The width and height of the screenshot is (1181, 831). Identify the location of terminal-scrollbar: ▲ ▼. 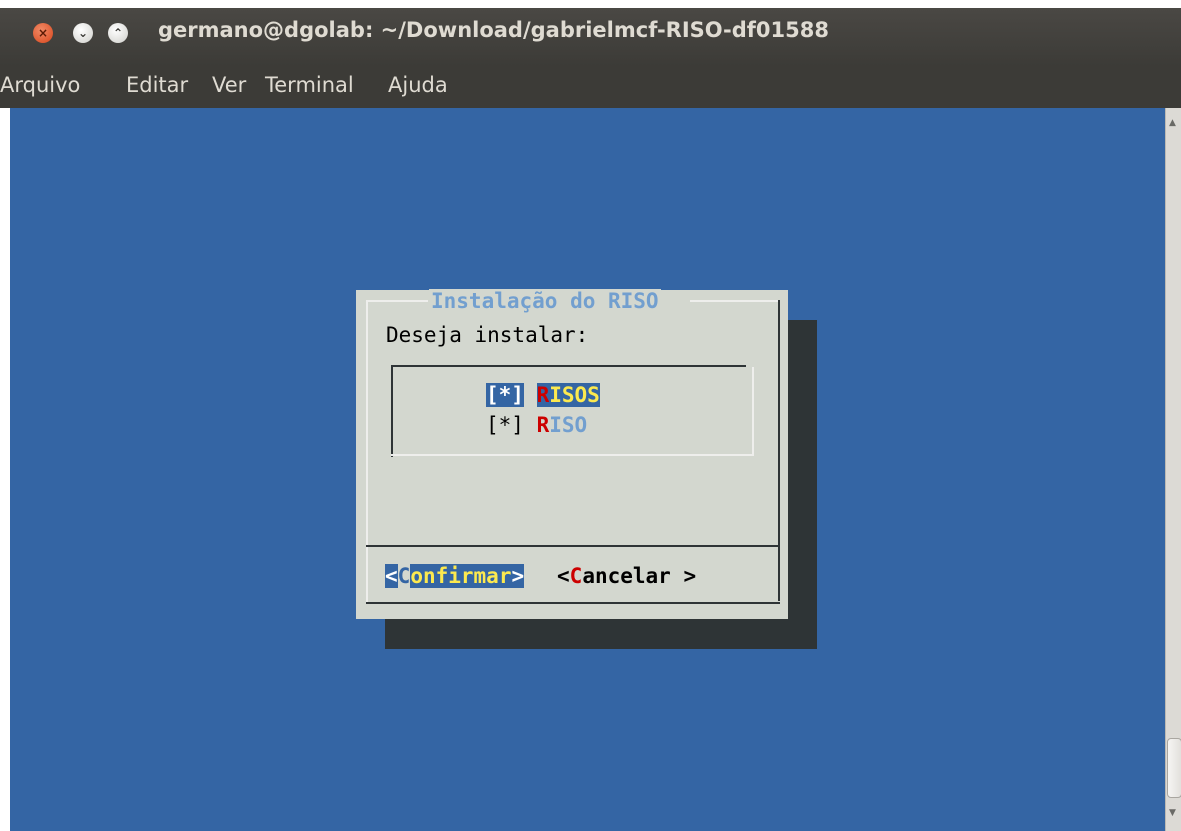
(1173, 469).